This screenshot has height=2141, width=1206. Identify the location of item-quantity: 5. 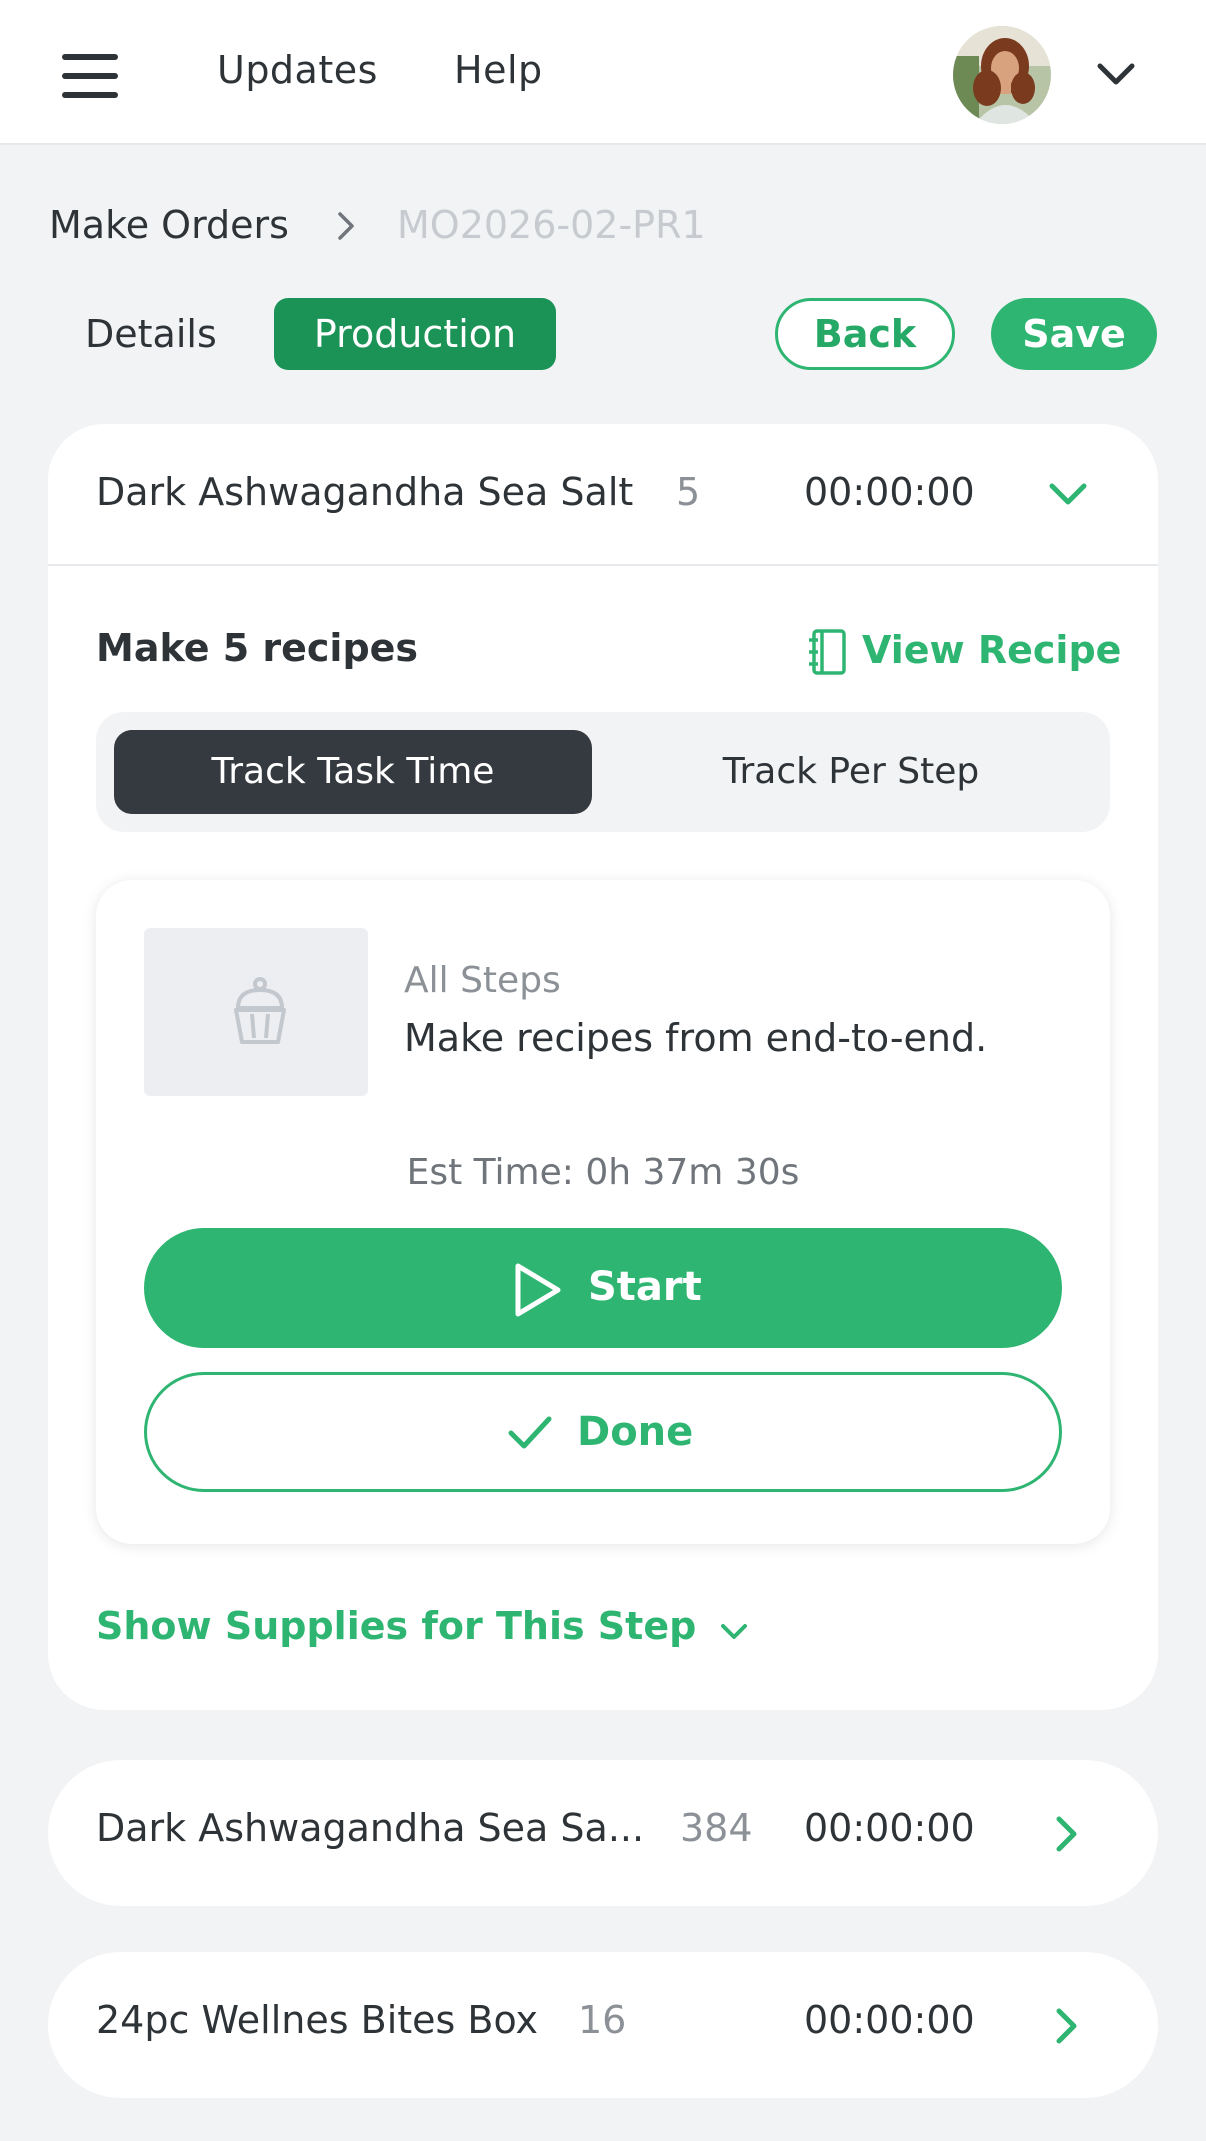
(688, 492).